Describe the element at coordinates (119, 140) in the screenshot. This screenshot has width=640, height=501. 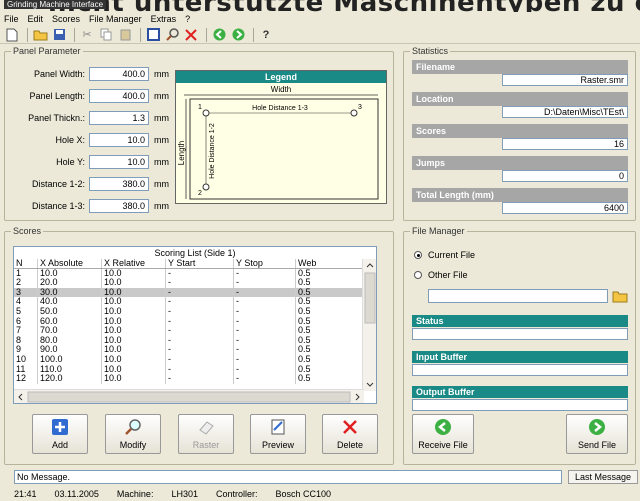
I see `hole-x-input: 10.0` at that location.